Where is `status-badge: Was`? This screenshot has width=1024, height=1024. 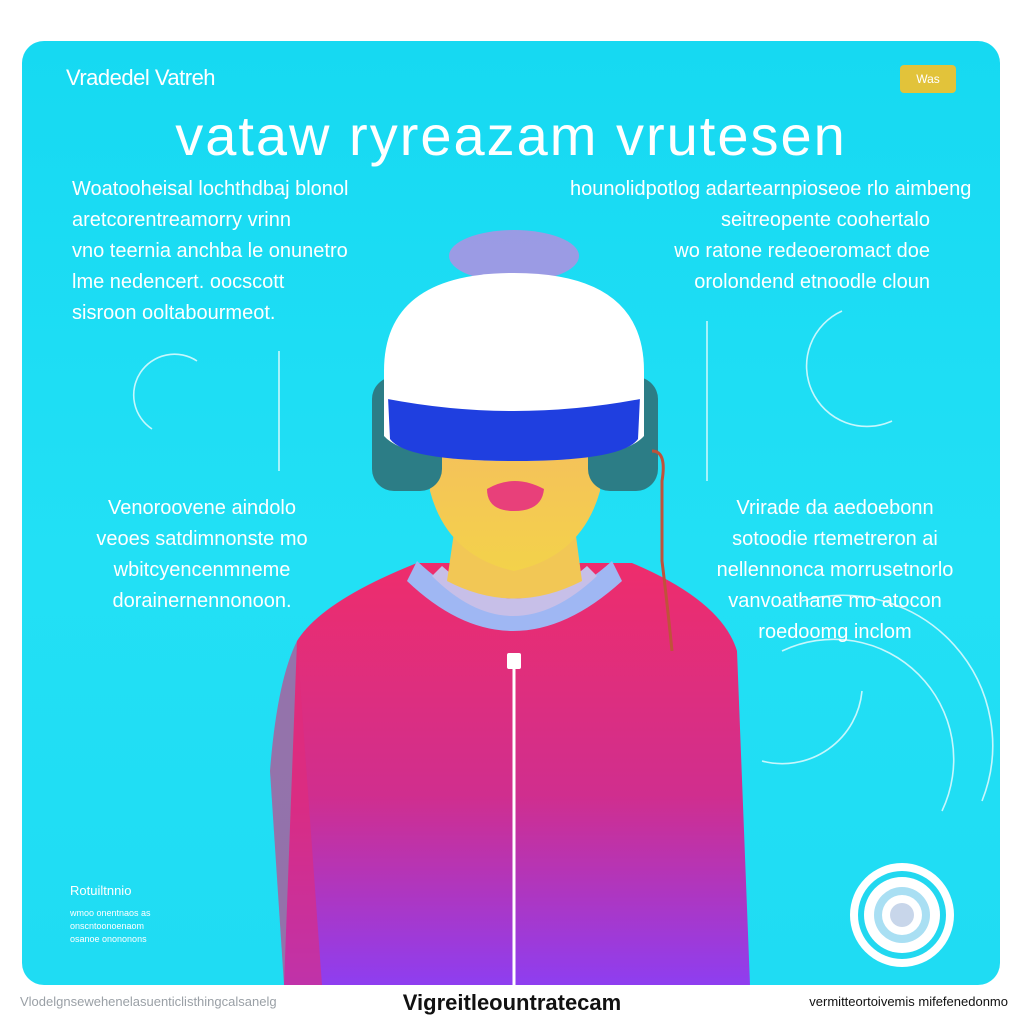
status-badge: Was is located at coordinates (928, 79).